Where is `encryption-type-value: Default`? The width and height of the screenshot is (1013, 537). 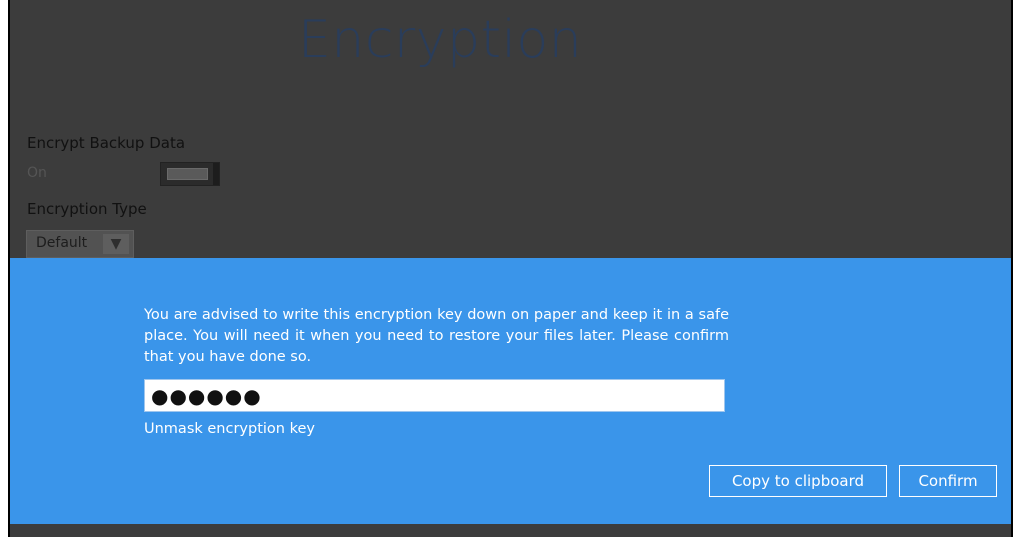 encryption-type-value: Default is located at coordinates (62, 243).